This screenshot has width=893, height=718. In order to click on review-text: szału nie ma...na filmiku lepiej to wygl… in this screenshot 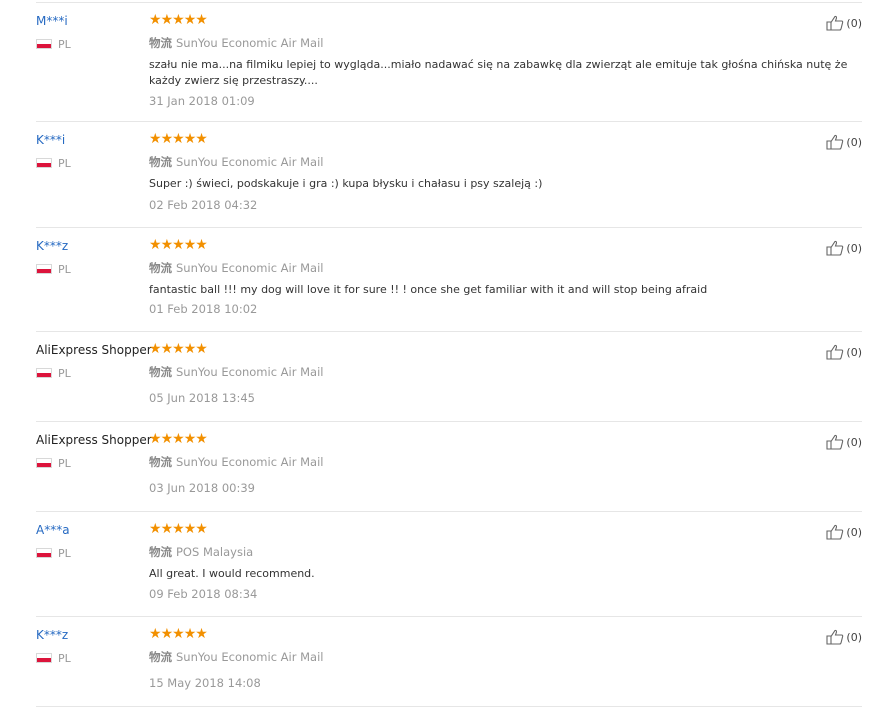, I will do `click(498, 72)`.